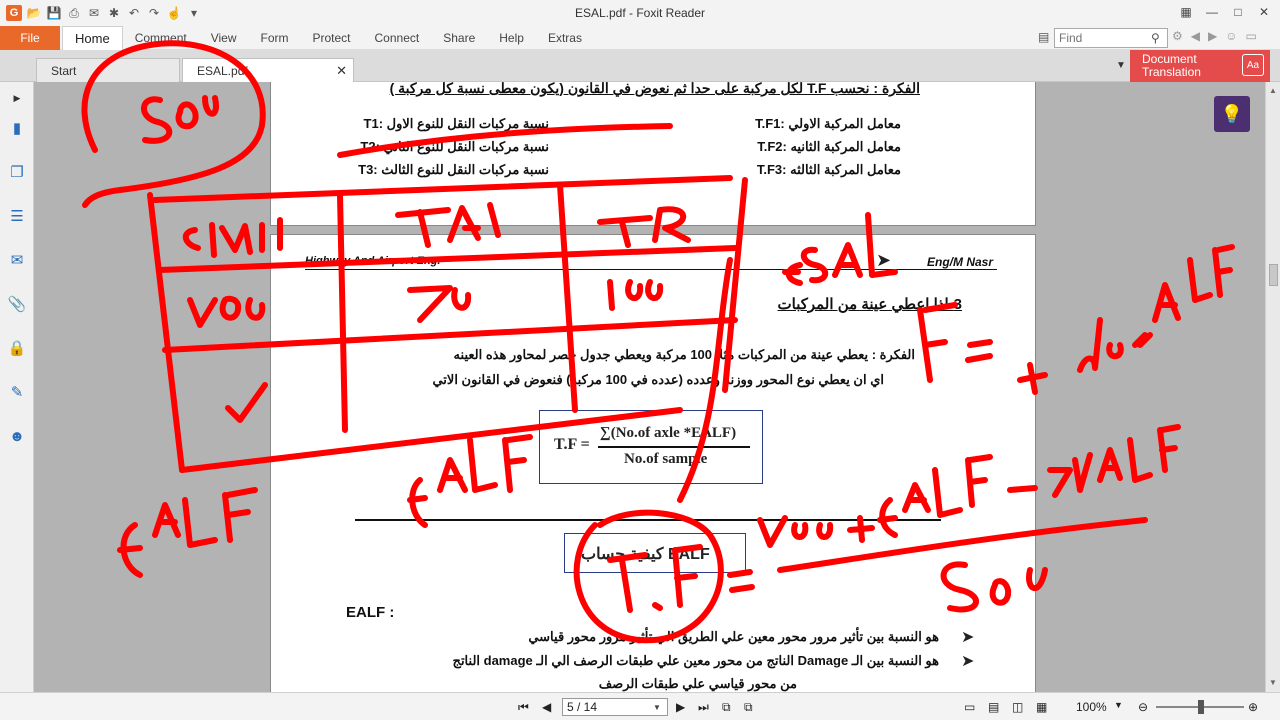 The image size is (1280, 720). I want to click on ealf-heading: كيفية حساب EALF, so click(645, 554).